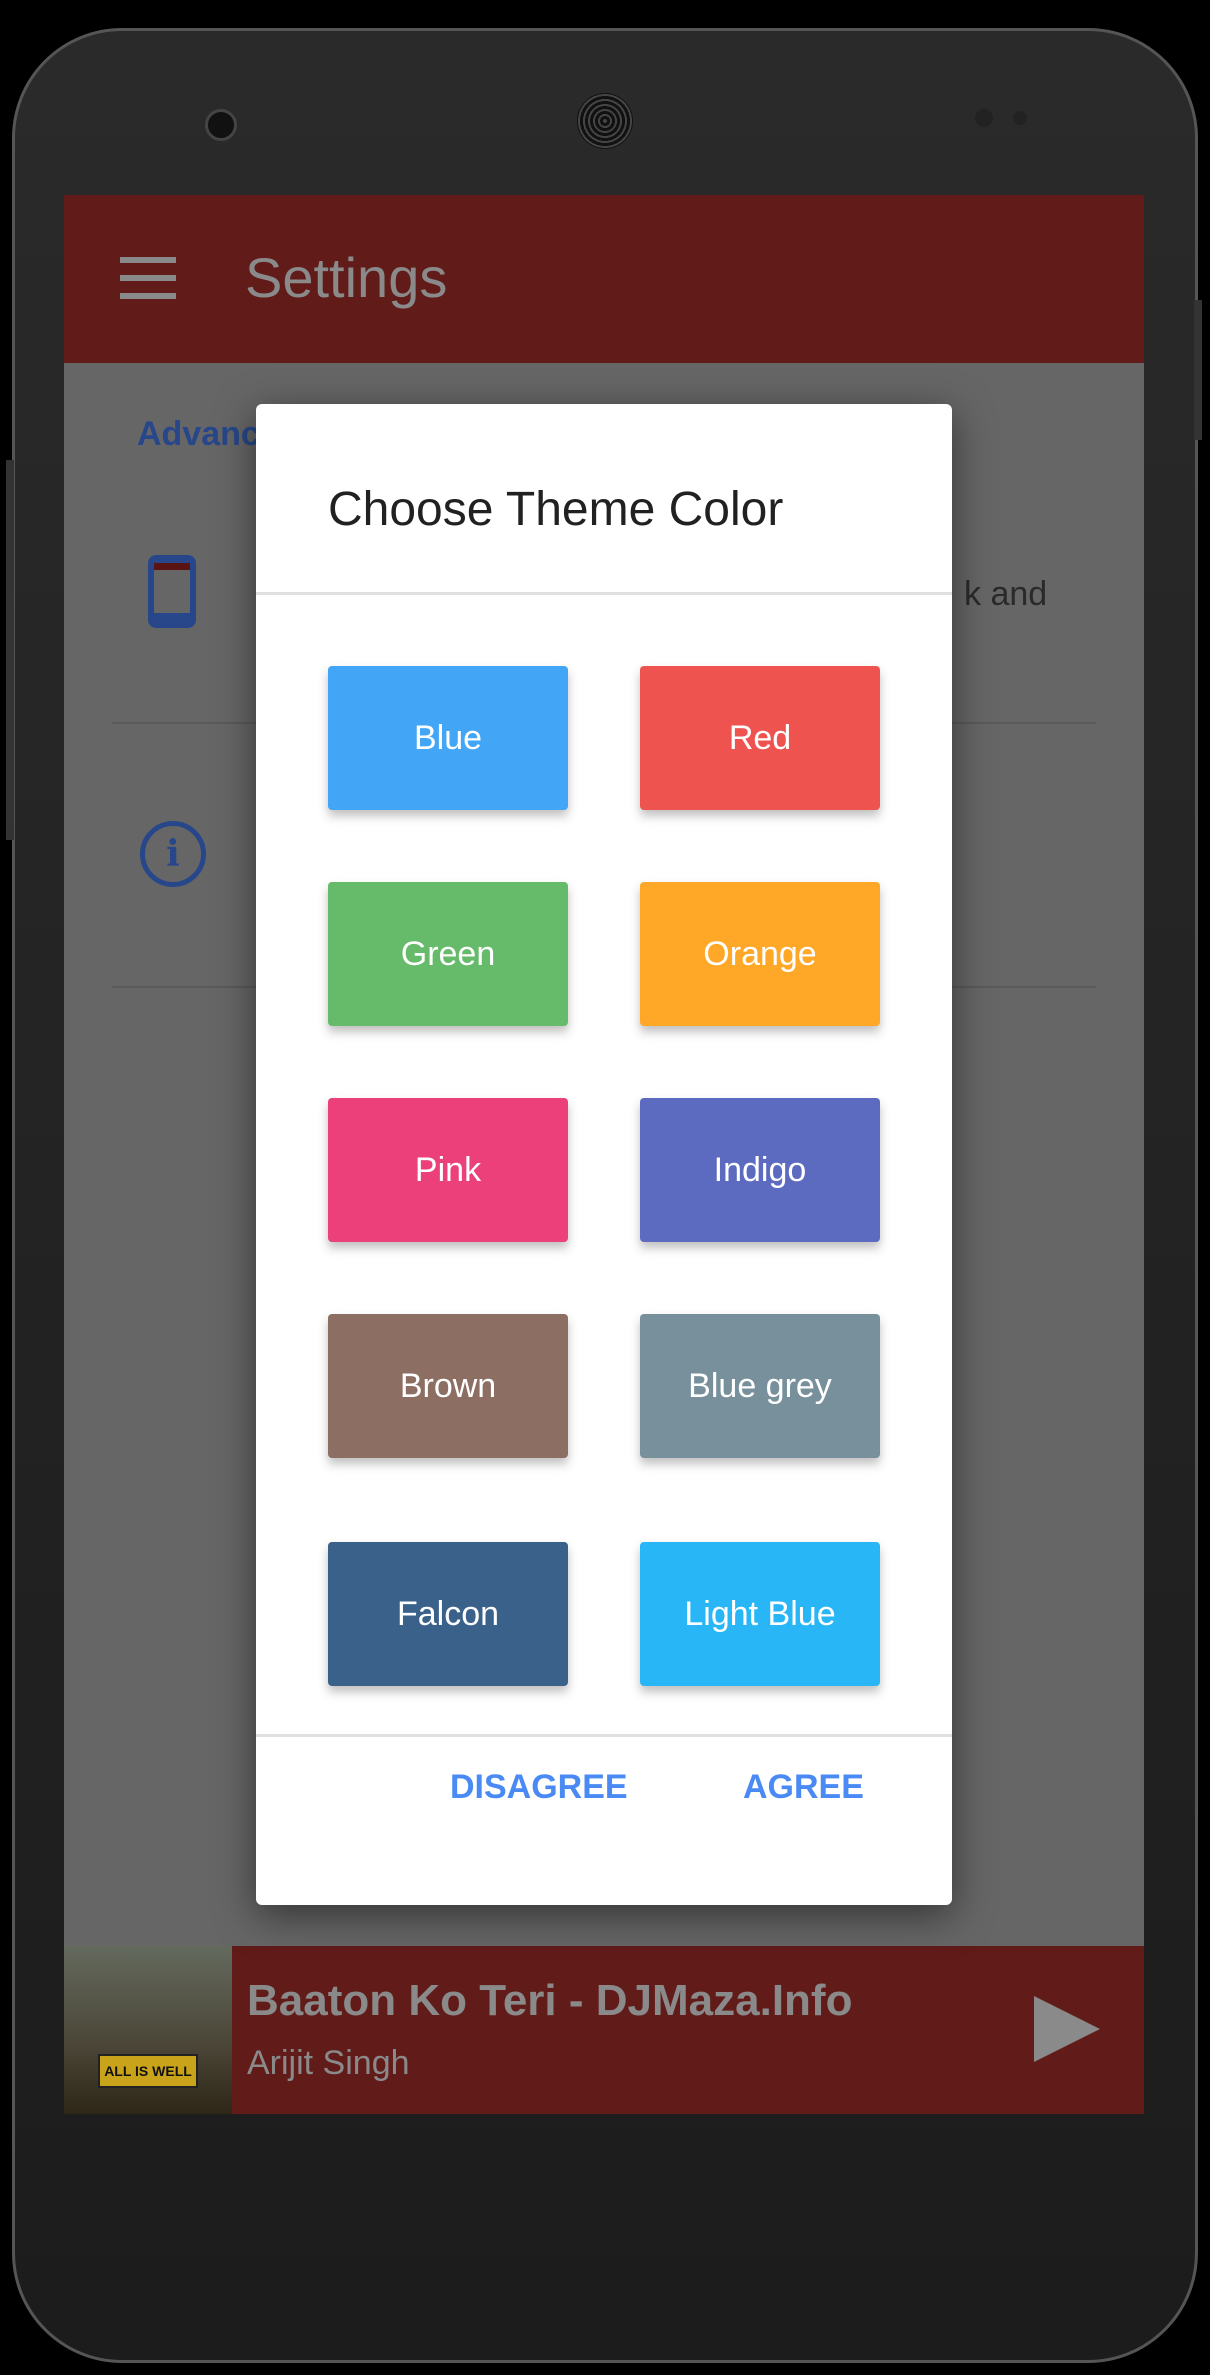  I want to click on section-header: Advanc, so click(198, 434).